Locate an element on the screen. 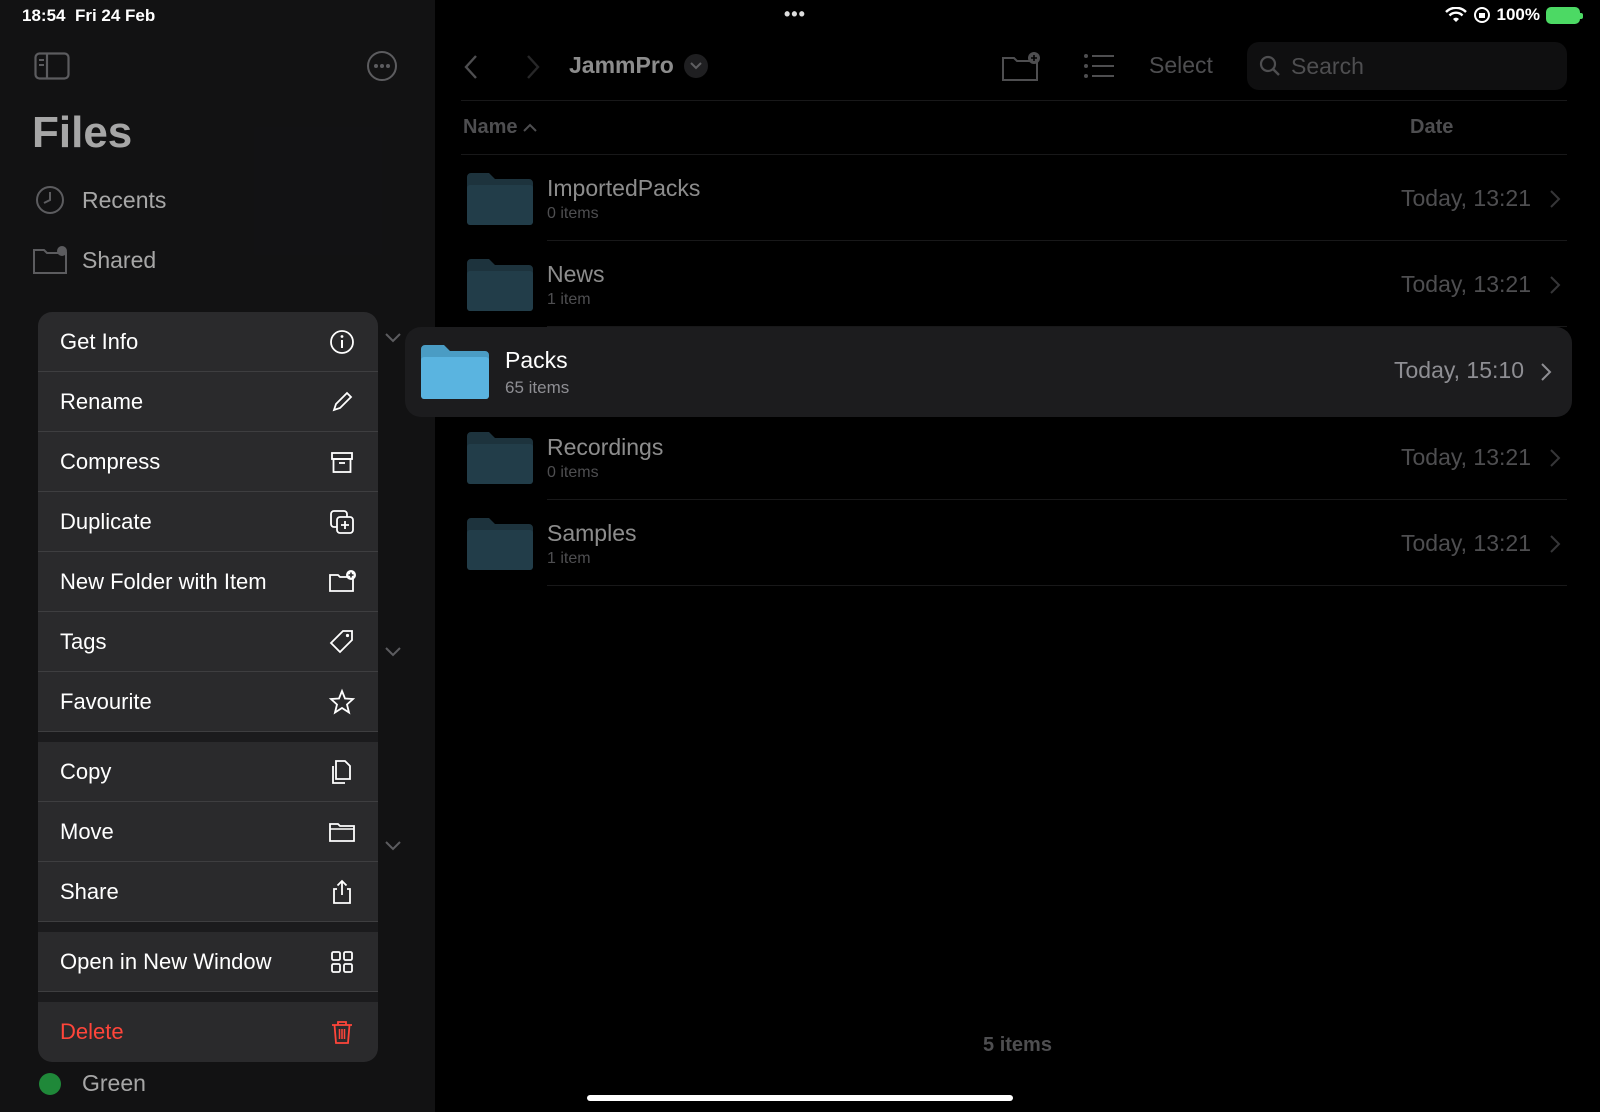 This screenshot has width=1600, height=1112. file-item-count: 65 items is located at coordinates (537, 387).